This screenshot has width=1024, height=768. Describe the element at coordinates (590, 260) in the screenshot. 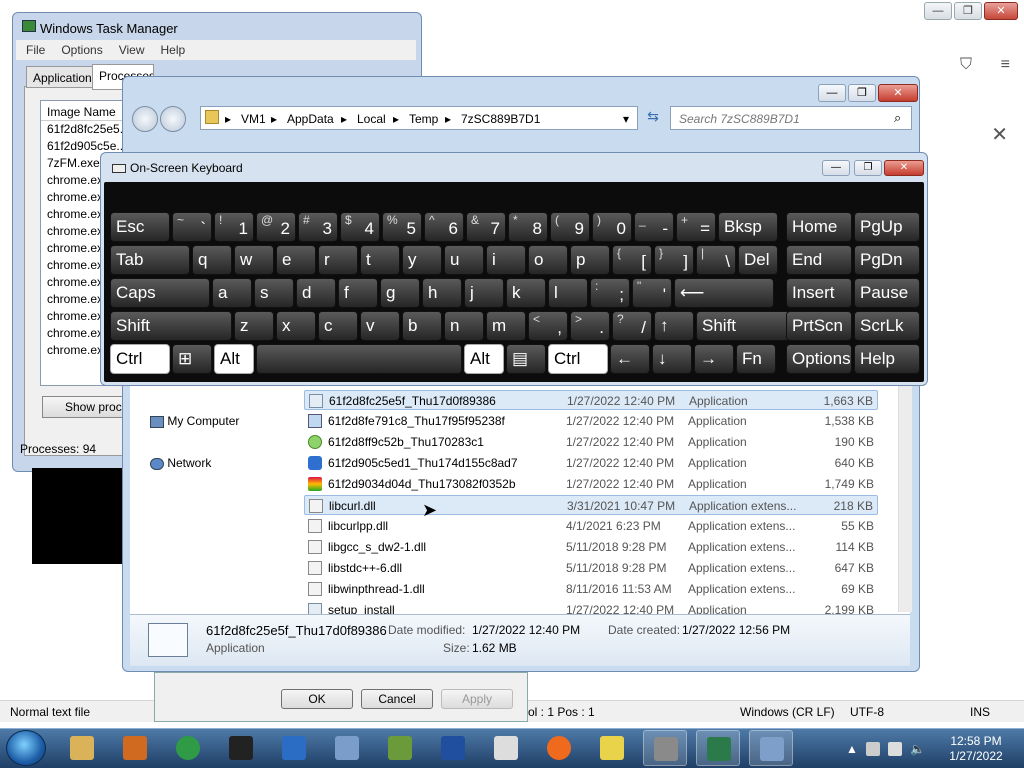

I see `keyboard-key: p` at that location.